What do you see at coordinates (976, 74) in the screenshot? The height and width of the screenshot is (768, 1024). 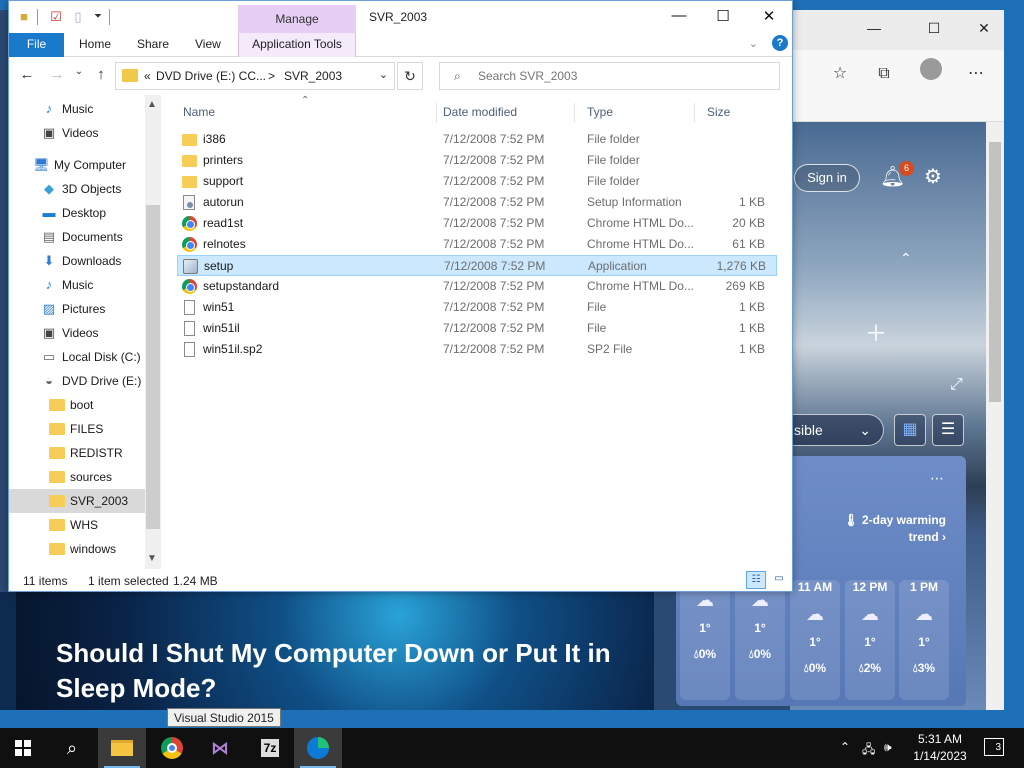 I see `more-icon: ⋯` at bounding box center [976, 74].